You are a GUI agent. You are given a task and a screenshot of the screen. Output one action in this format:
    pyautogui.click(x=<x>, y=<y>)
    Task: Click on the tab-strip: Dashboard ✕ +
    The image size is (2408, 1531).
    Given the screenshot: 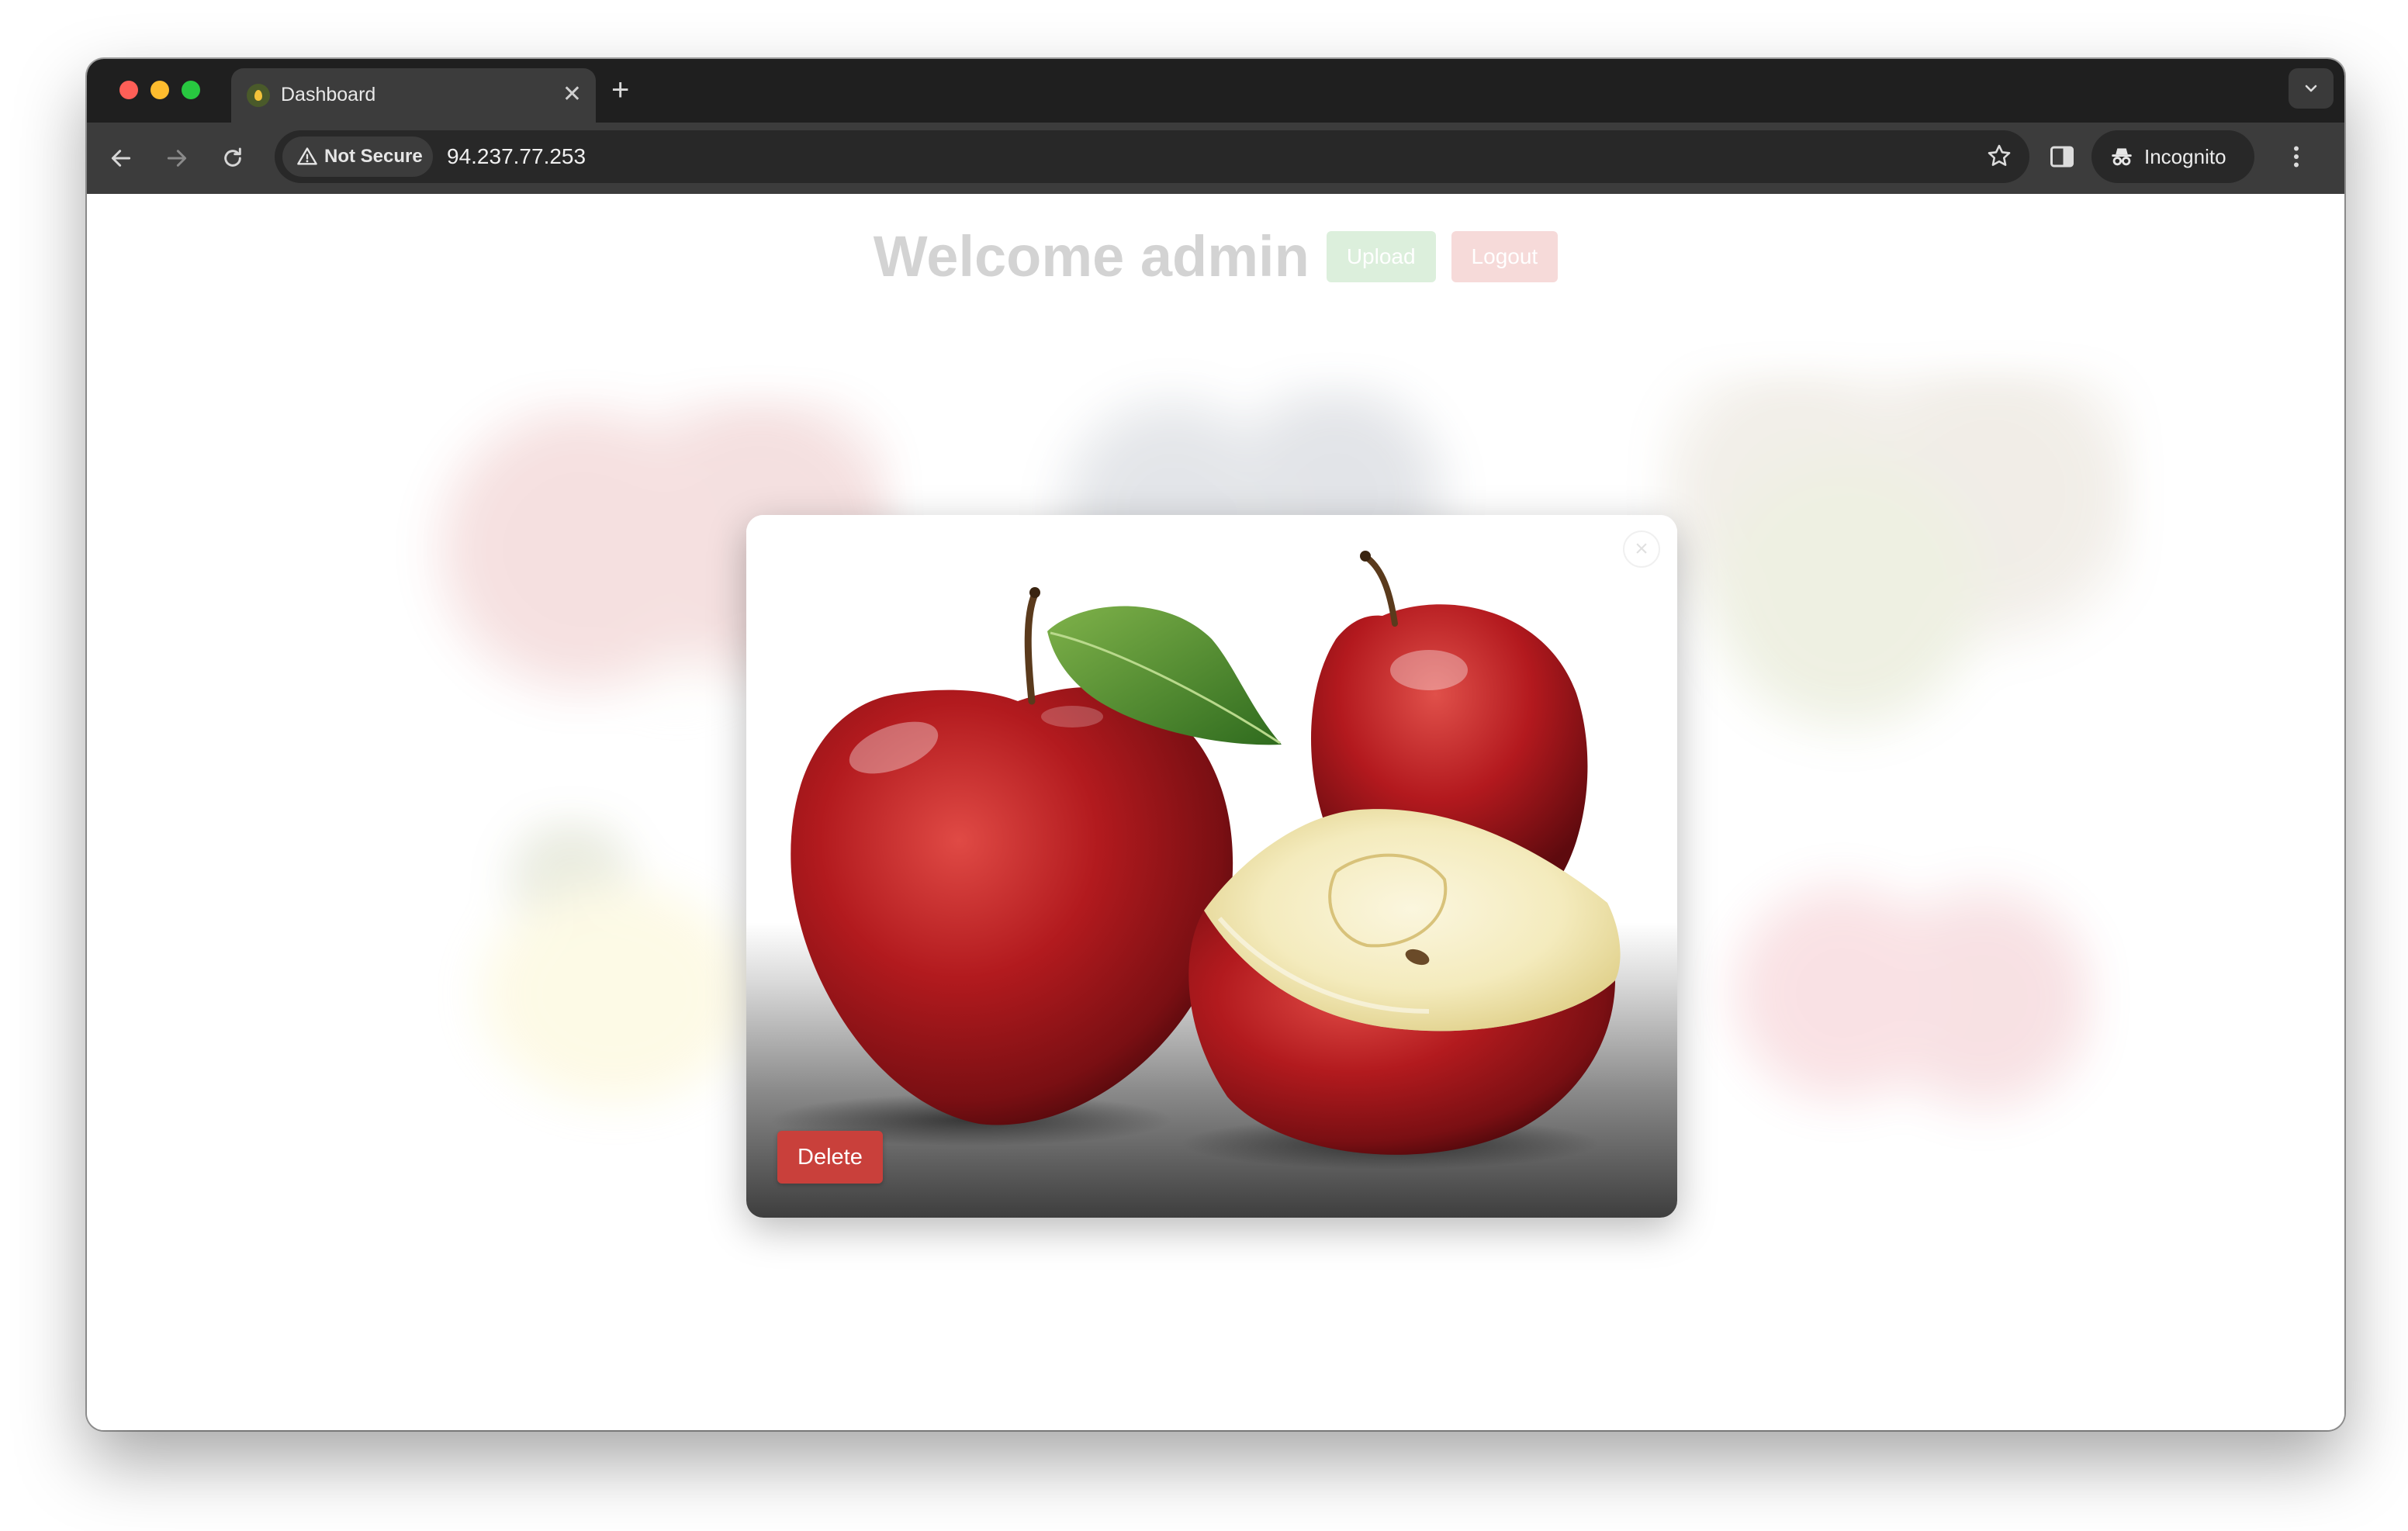 What is the action you would take?
    pyautogui.click(x=1215, y=91)
    